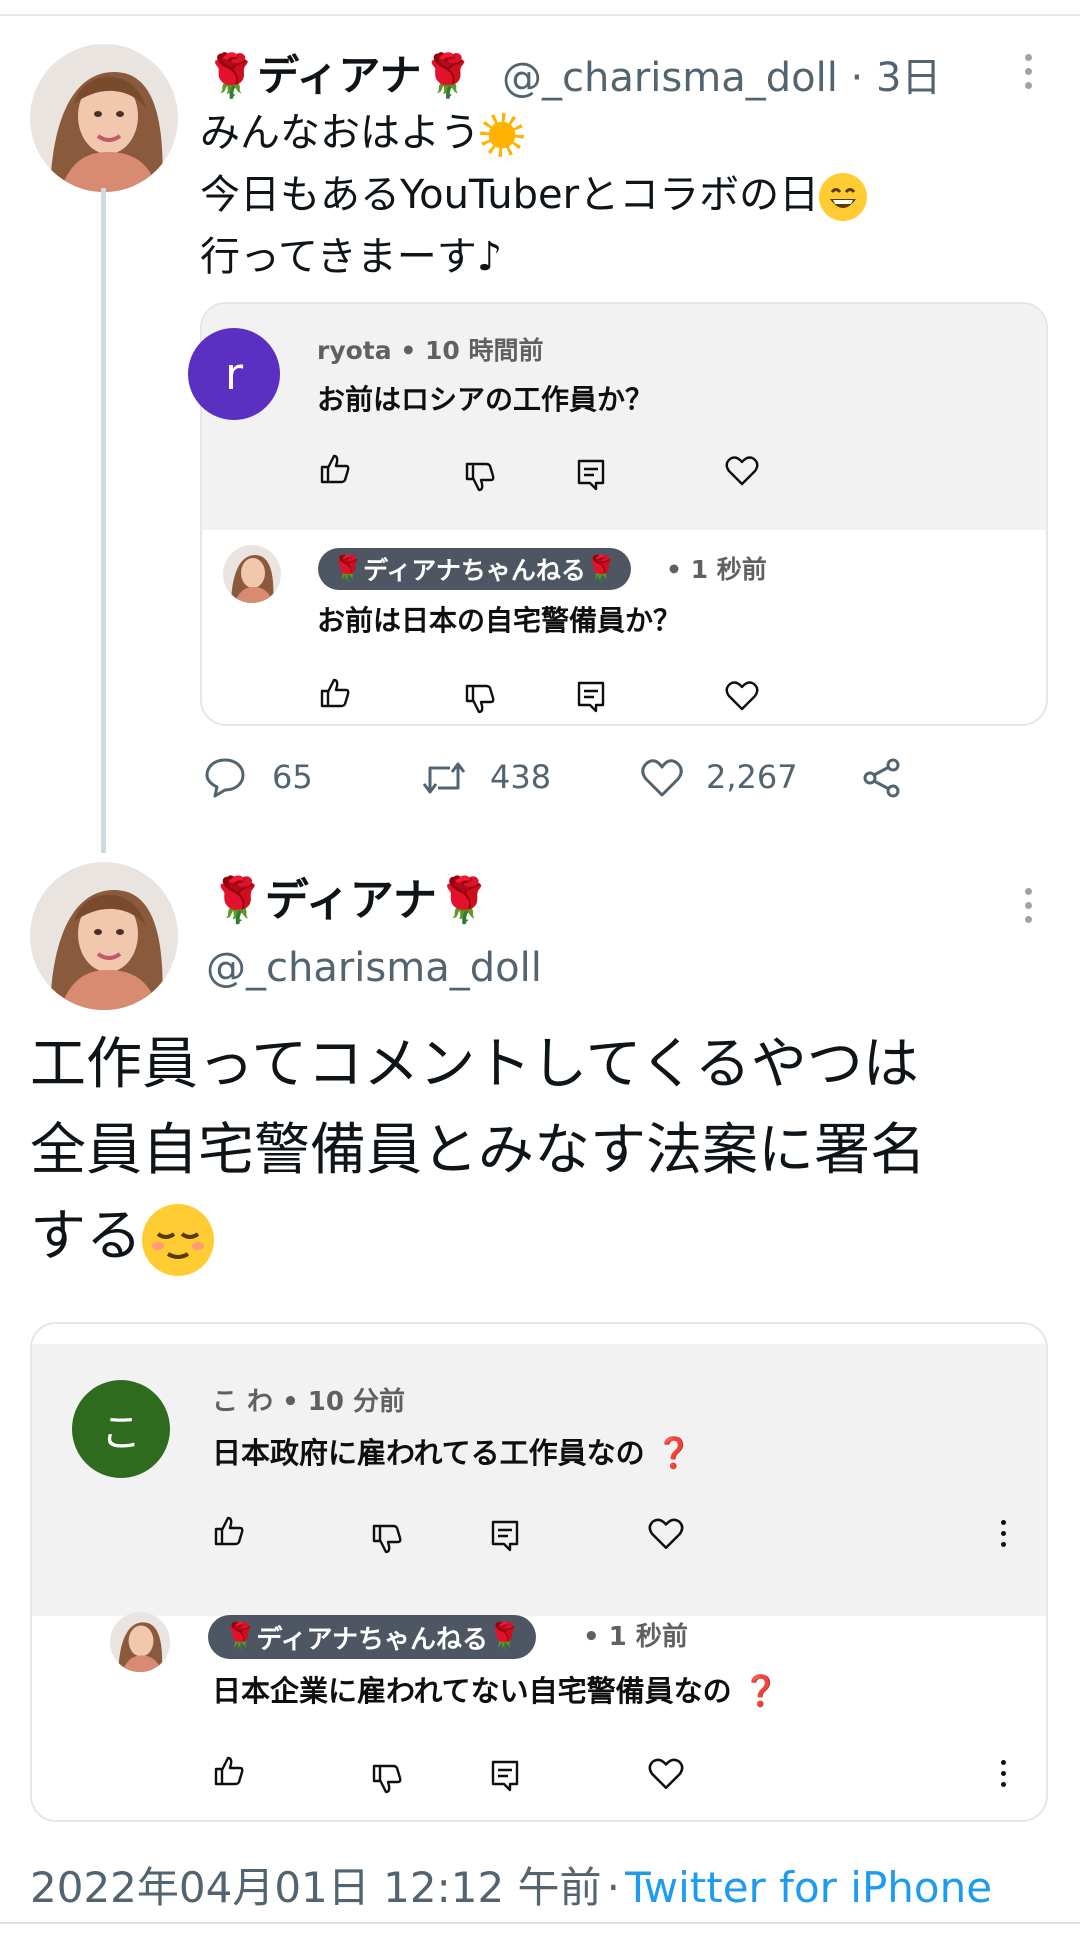 The height and width of the screenshot is (1939, 1080). I want to click on comment-time: 10 時間前, so click(484, 350).